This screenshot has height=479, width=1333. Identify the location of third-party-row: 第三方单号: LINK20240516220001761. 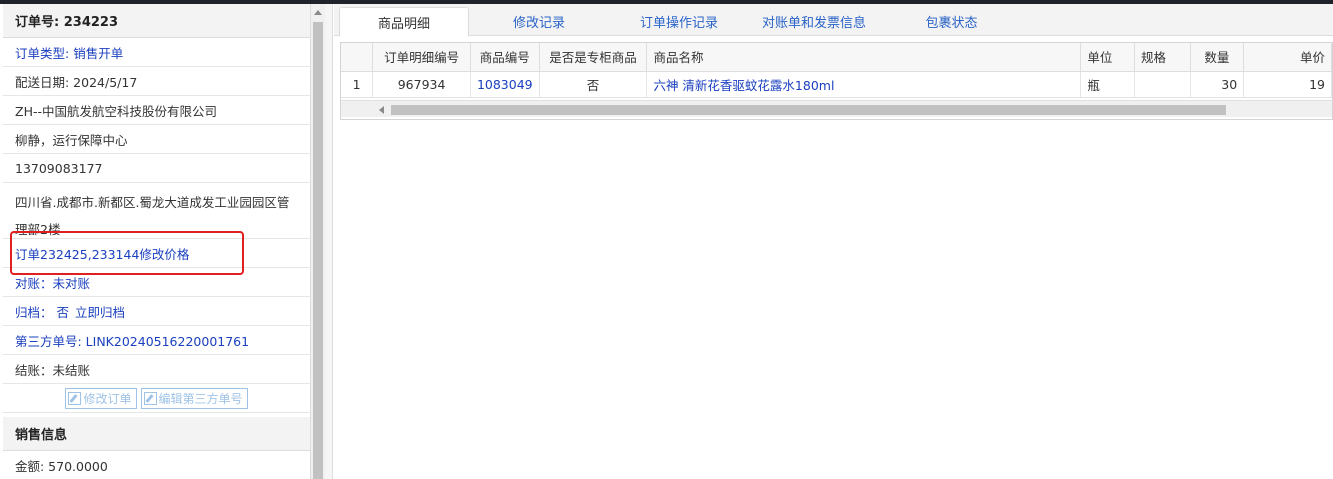
(156, 340).